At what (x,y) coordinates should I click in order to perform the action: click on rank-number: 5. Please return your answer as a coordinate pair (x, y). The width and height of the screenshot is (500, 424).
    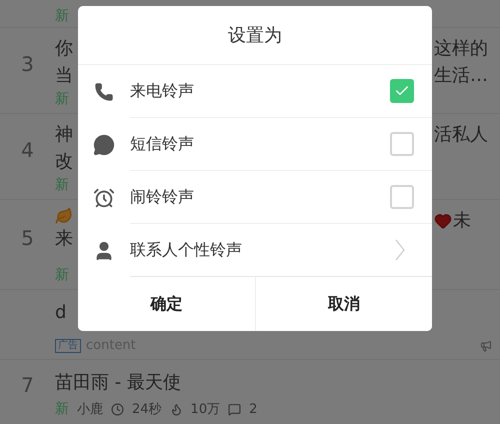
    Looking at the image, I should click on (27, 239).